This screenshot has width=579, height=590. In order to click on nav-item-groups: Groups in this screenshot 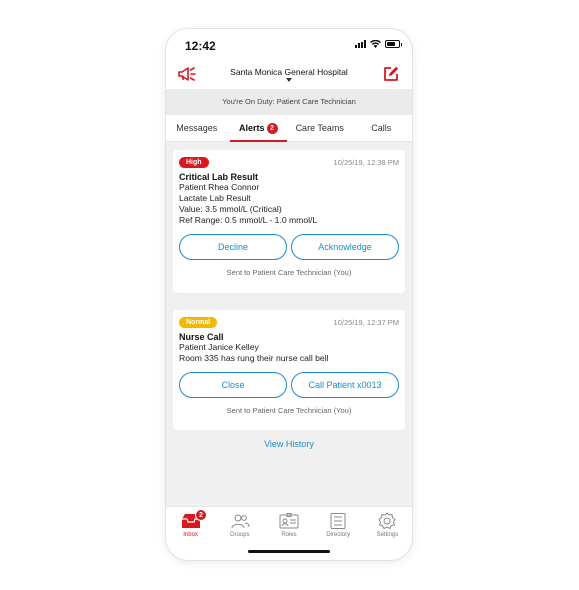, I will do `click(239, 526)`.